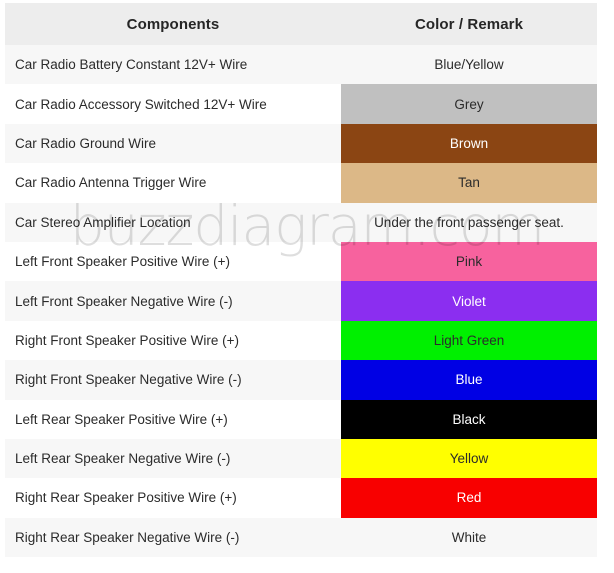  What do you see at coordinates (173, 222) in the screenshot?
I see `component-cell: Car Stereo Amplifier Location` at bounding box center [173, 222].